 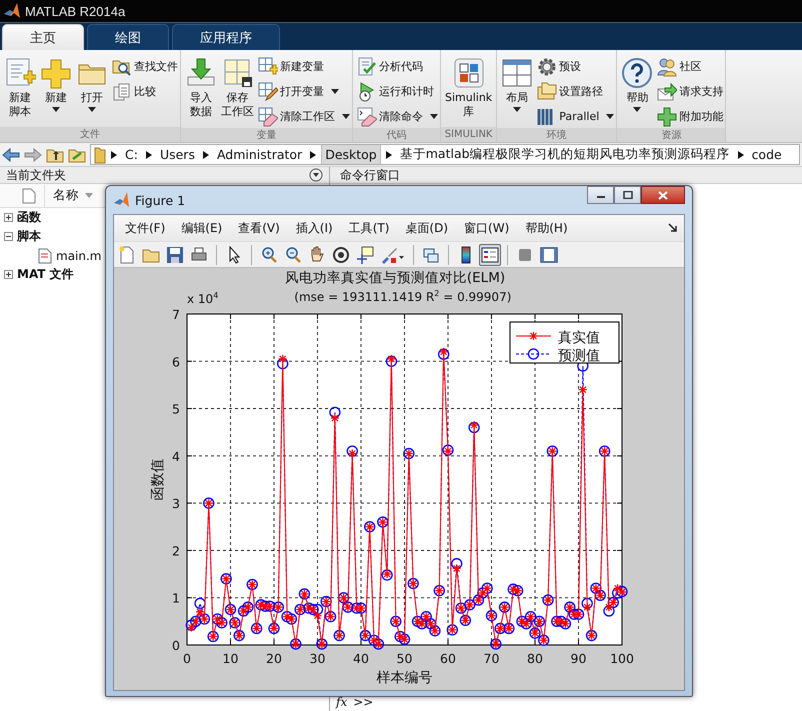 What do you see at coordinates (404, 658) in the screenshot?
I see `x-tick-label: 50` at bounding box center [404, 658].